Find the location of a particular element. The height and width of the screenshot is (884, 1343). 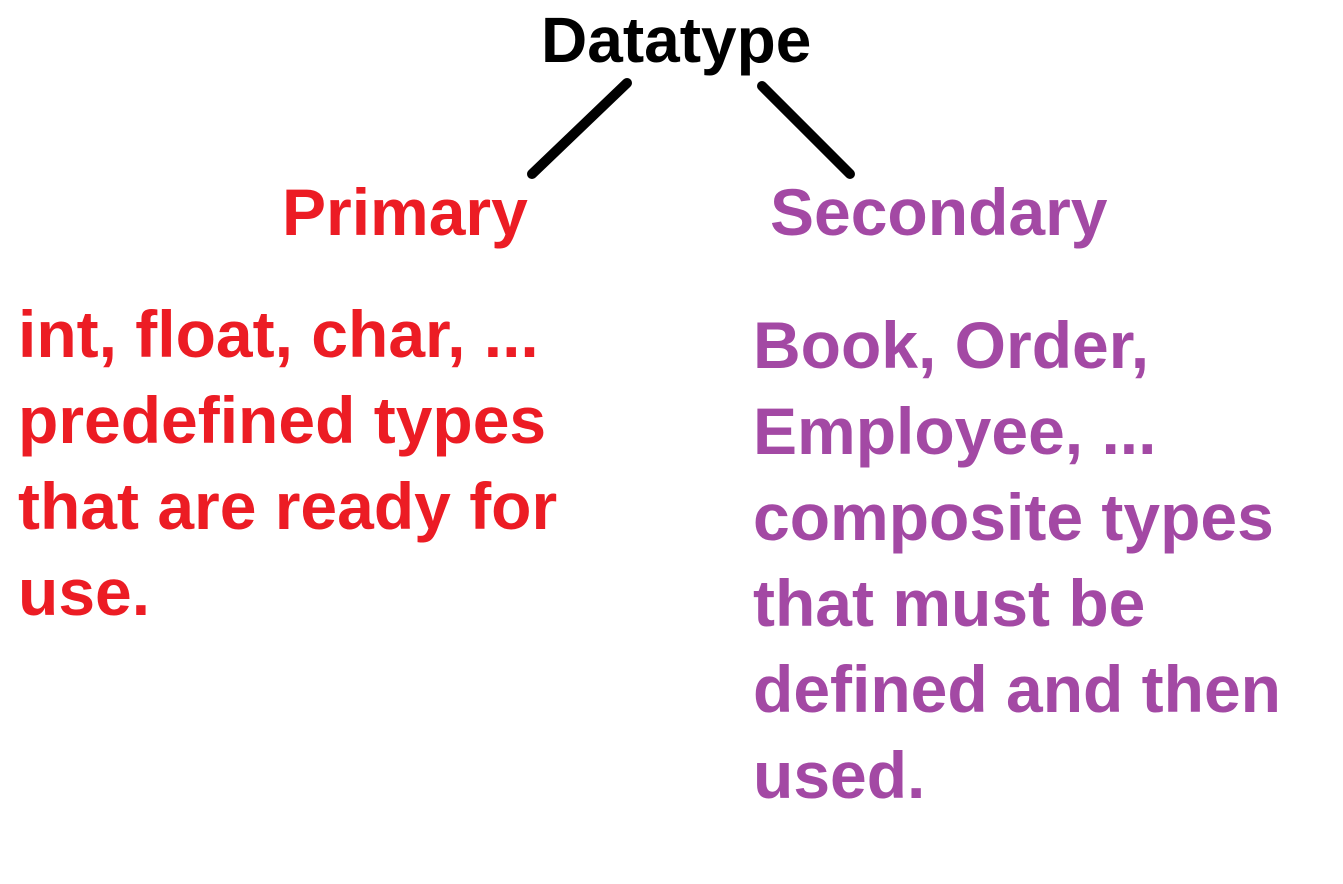

connector-secondary is located at coordinates (806, 130).